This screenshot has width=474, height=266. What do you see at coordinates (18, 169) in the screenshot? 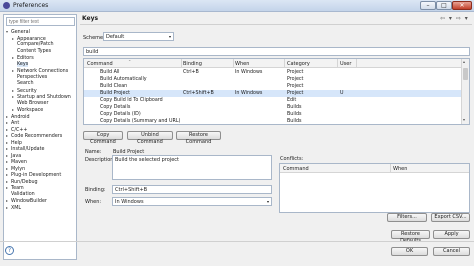
I see `tree-item-label: Mylyn` at bounding box center [18, 169].